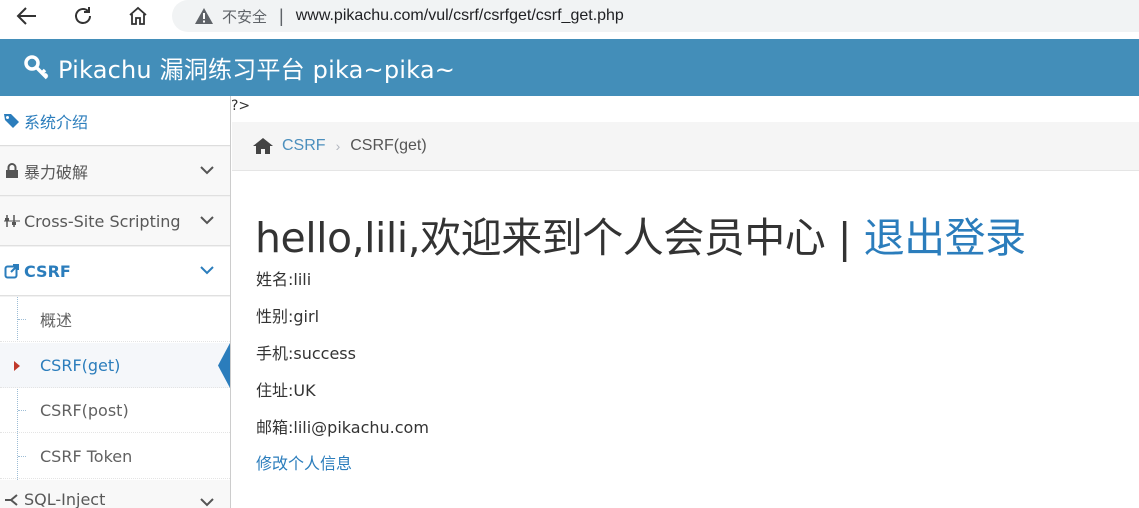  What do you see at coordinates (685, 146) in the screenshot?
I see `breadcrumb: CSRF › CSRF(get)` at bounding box center [685, 146].